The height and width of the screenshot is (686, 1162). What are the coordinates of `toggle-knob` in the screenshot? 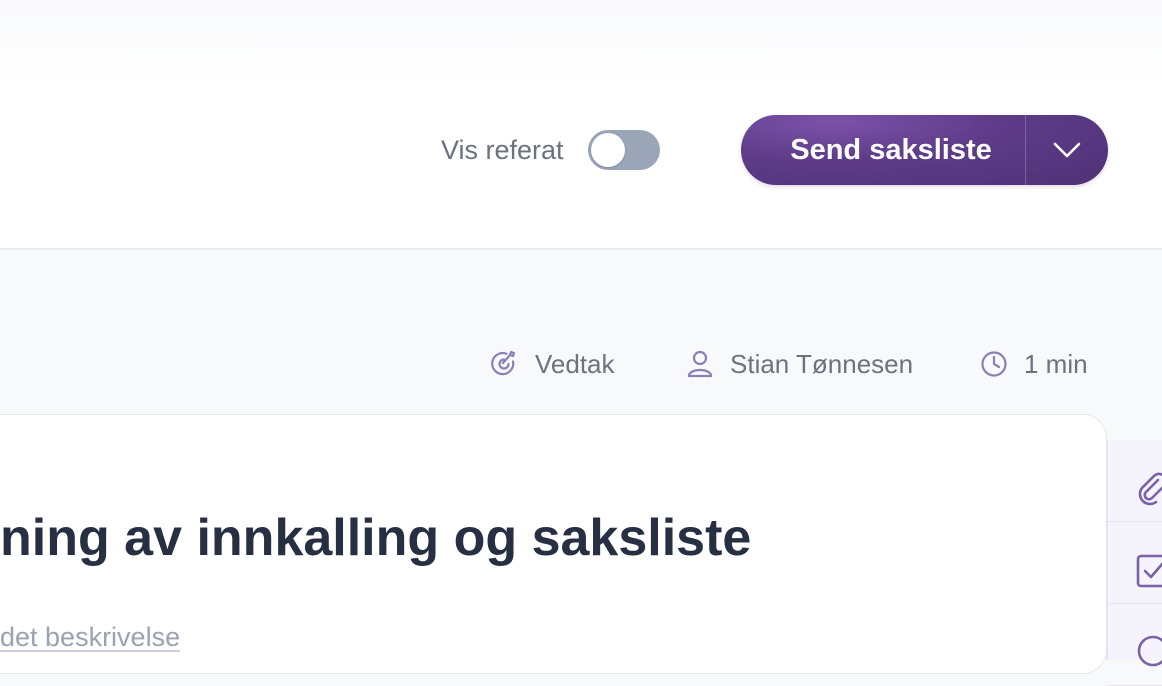 It's located at (607, 150).